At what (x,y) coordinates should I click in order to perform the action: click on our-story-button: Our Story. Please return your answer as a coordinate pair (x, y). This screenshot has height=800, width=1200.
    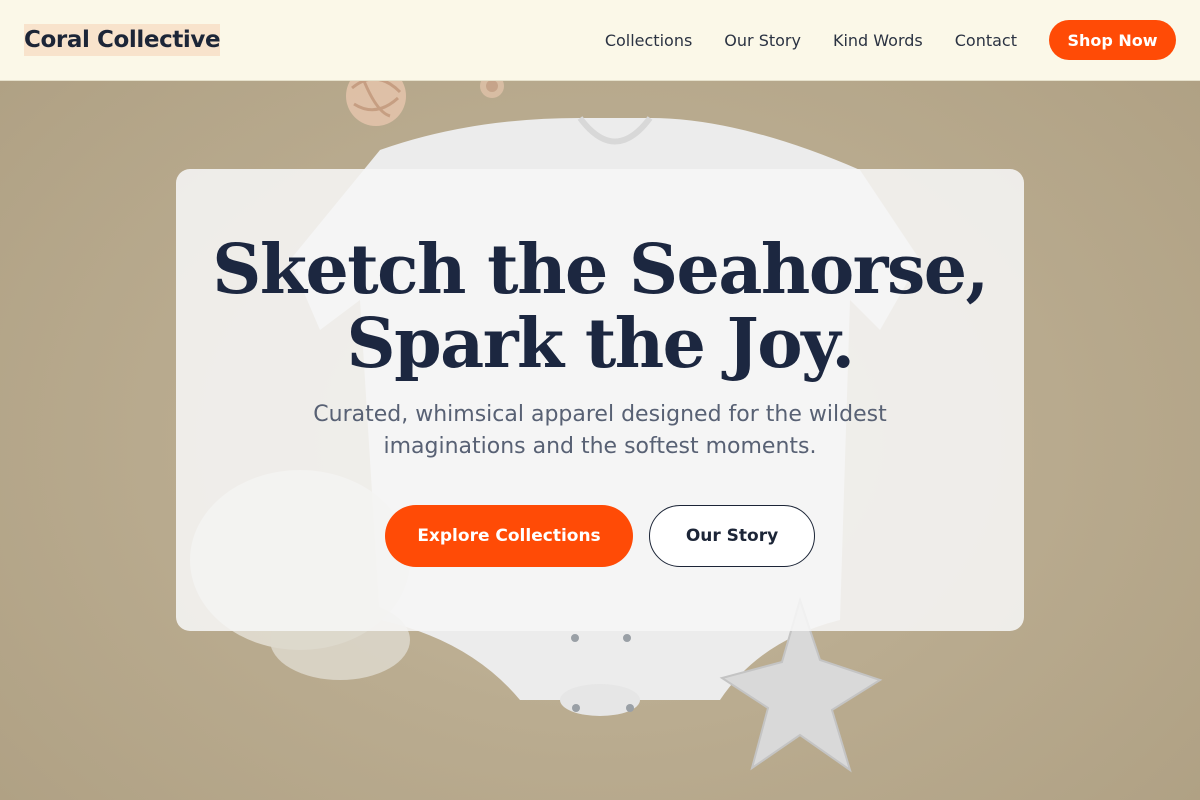
    Looking at the image, I should click on (732, 536).